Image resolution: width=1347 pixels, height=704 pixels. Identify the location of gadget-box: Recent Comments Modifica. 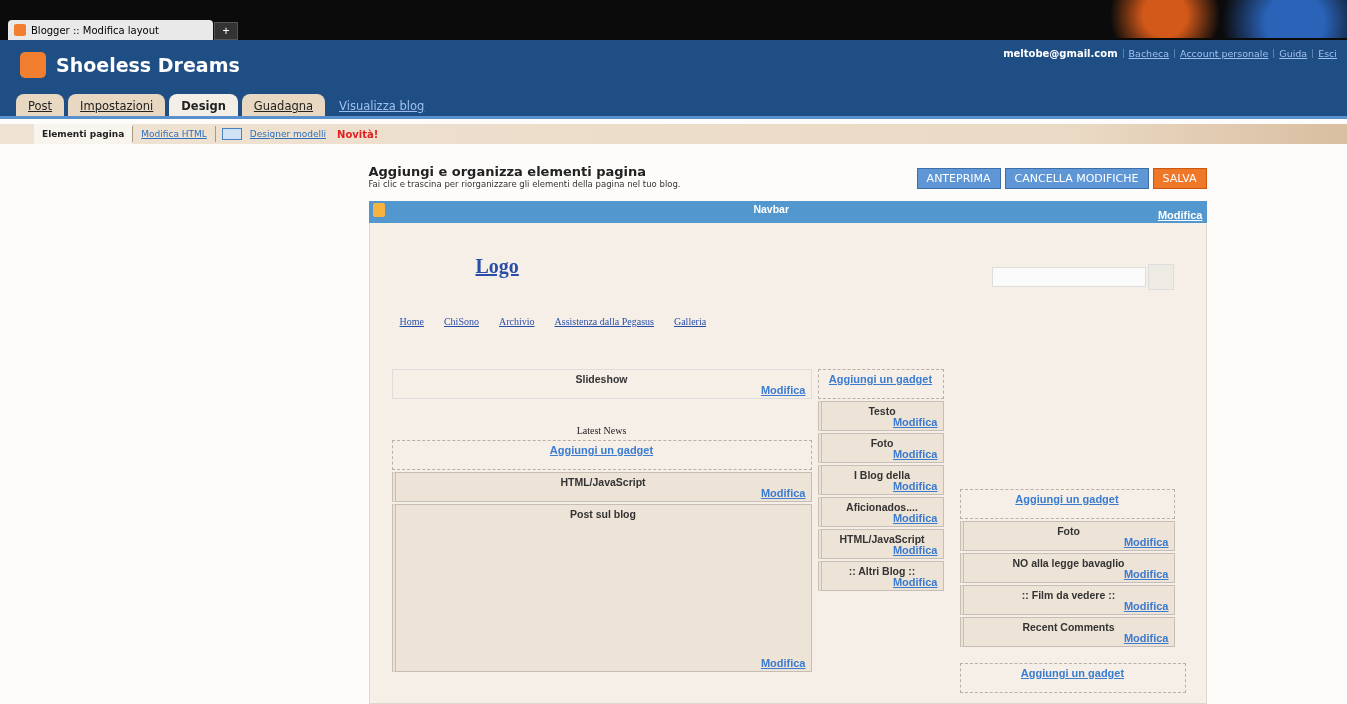
(1067, 632).